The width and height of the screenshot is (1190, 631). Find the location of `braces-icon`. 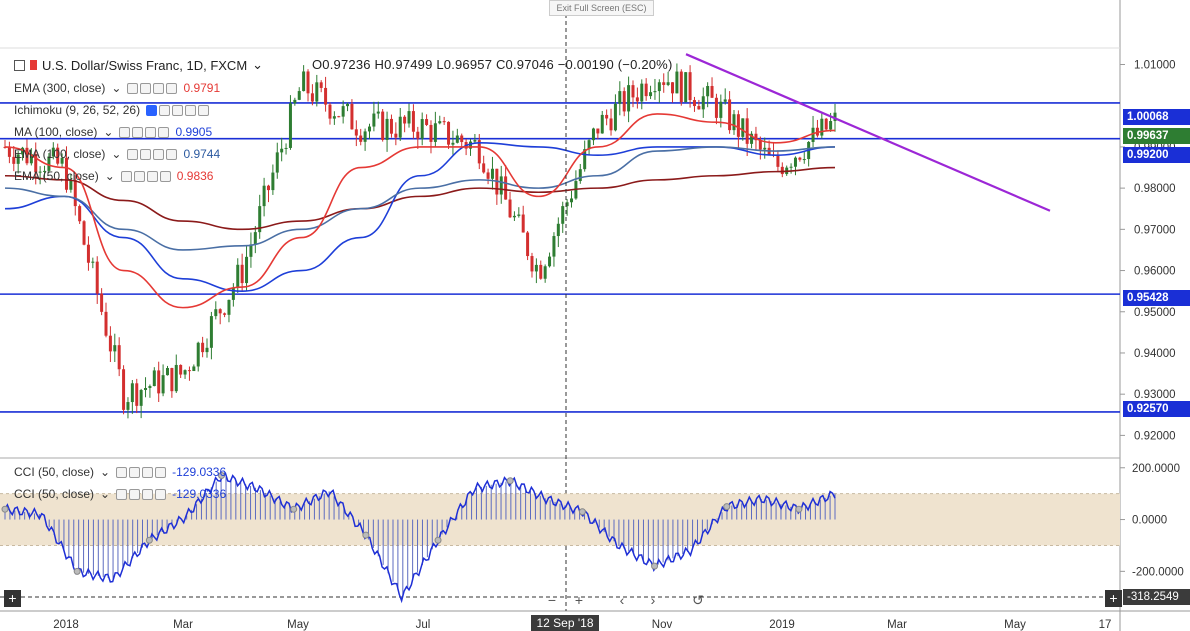

braces-icon is located at coordinates (178, 110).